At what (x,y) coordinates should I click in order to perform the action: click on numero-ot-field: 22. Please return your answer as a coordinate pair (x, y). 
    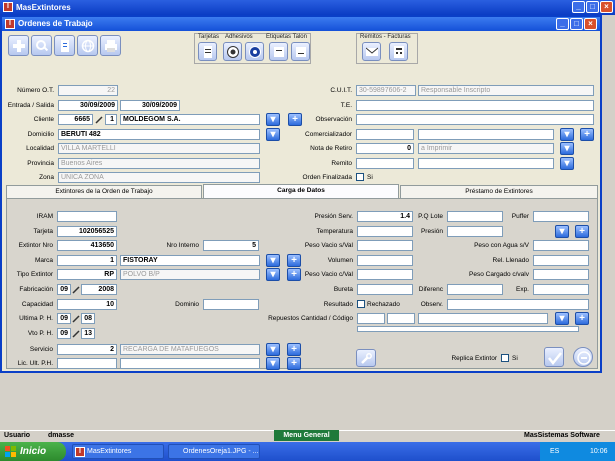
    Looking at the image, I should click on (88, 90).